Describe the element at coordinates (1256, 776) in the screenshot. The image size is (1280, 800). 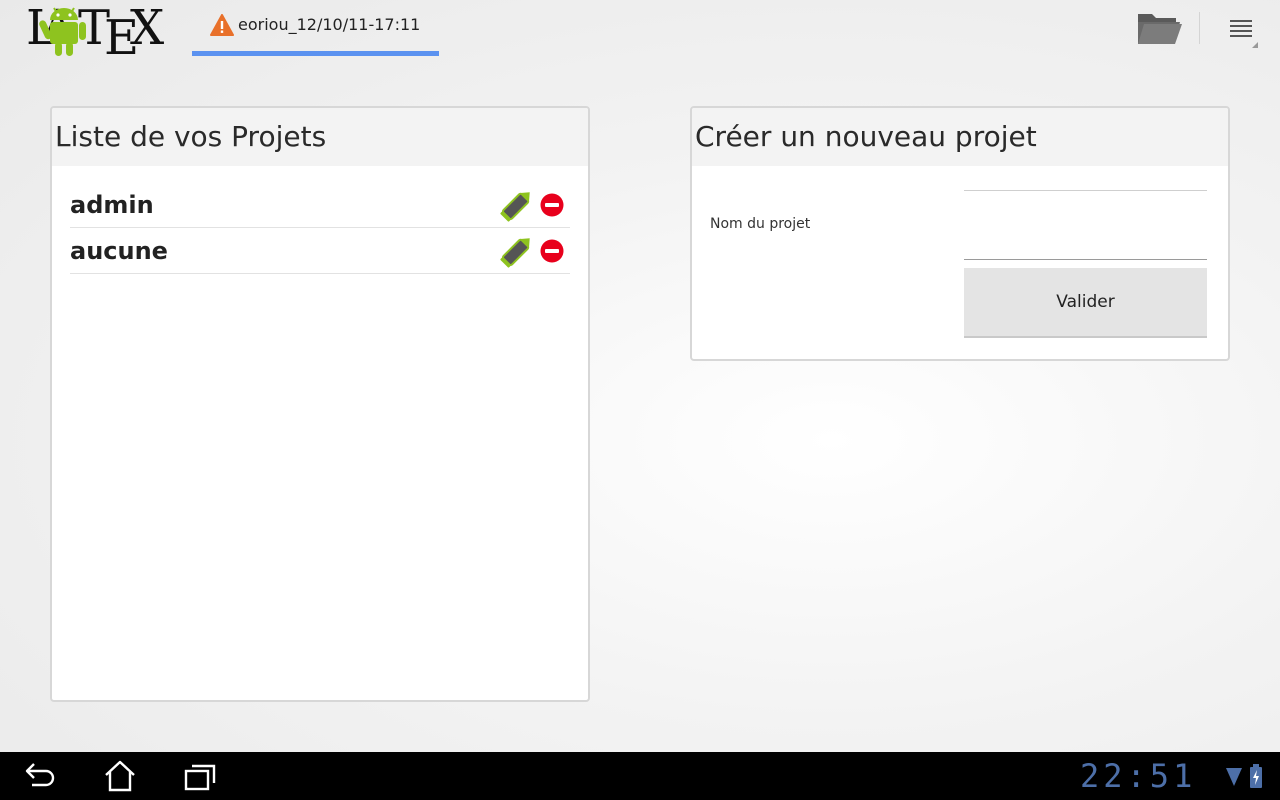
I see `battery-icon` at that location.